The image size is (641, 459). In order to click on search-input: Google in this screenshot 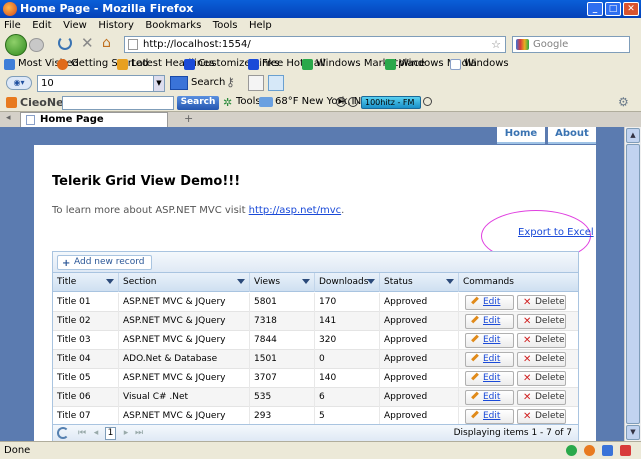, I will do `click(571, 44)`.